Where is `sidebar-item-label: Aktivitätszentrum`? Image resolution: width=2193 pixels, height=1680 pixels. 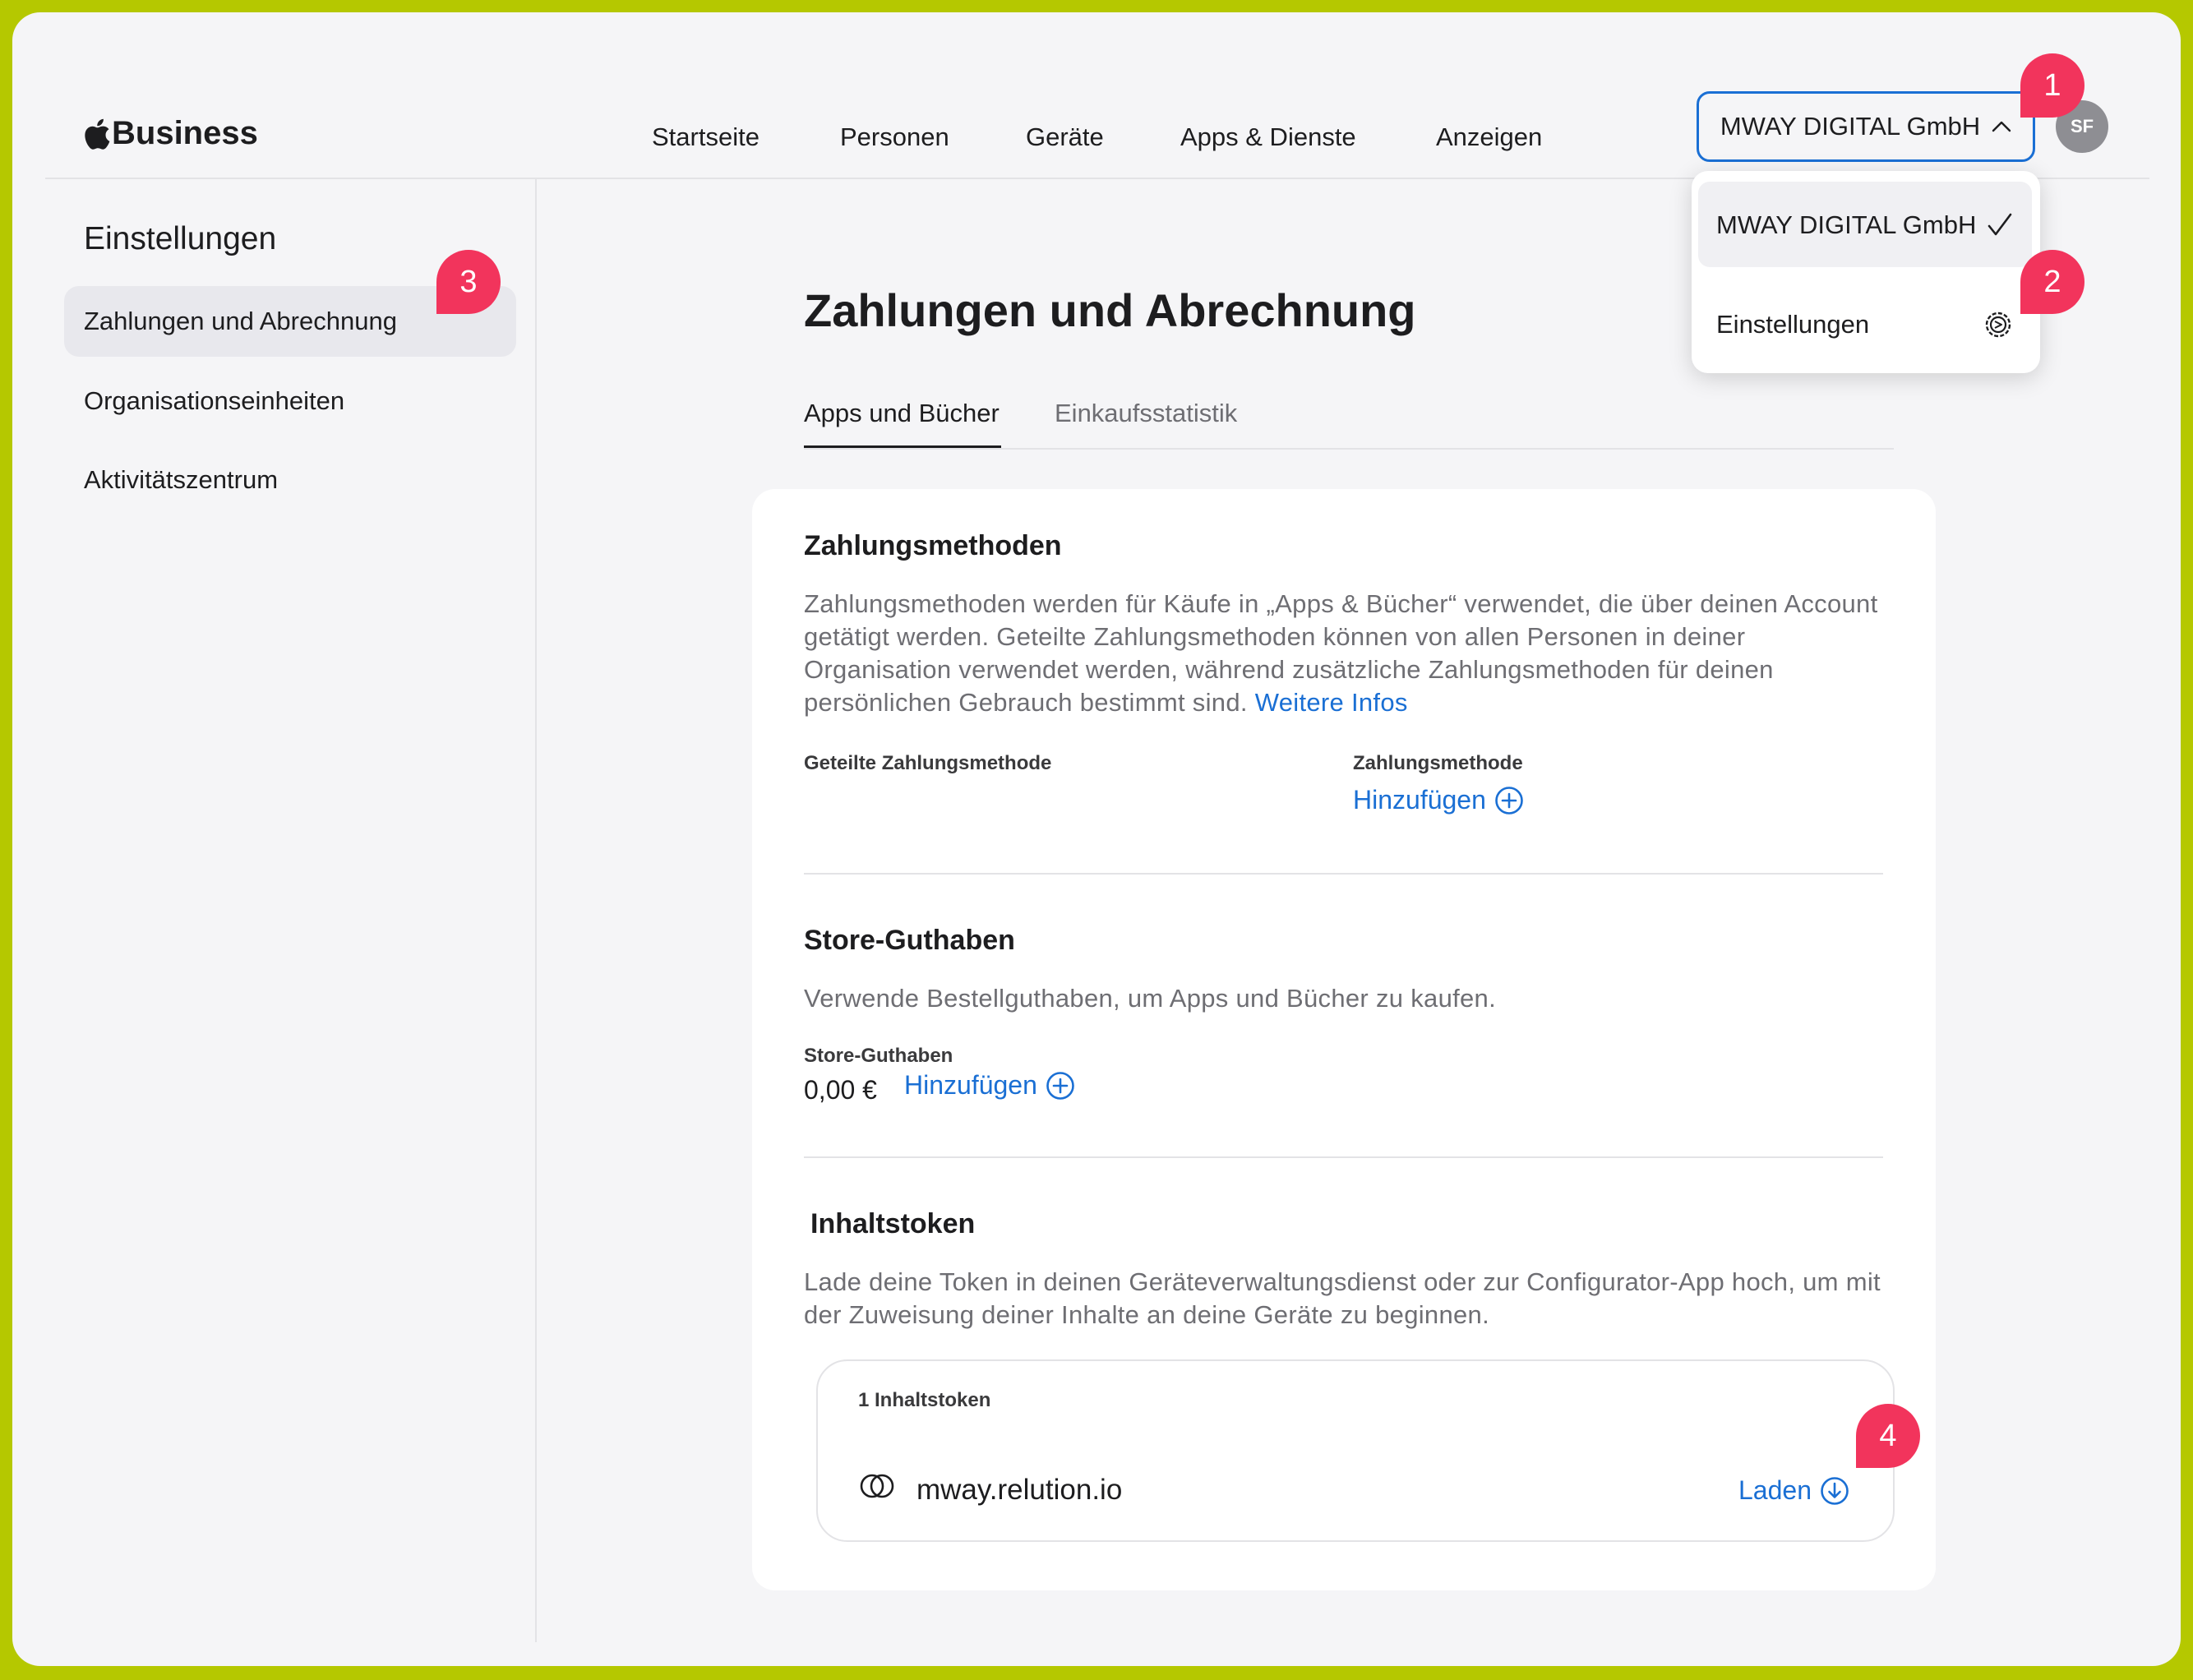 sidebar-item-label: Aktivitätszentrum is located at coordinates (181, 479).